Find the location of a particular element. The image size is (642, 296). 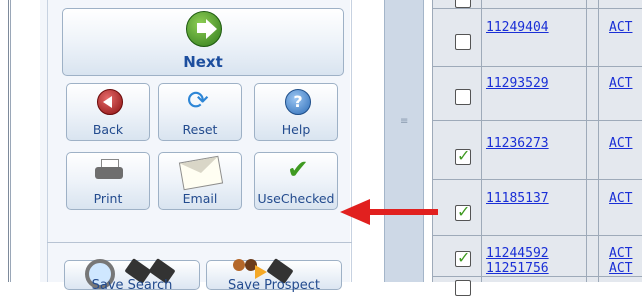

save-search-label: Save Search is located at coordinates (132, 285).